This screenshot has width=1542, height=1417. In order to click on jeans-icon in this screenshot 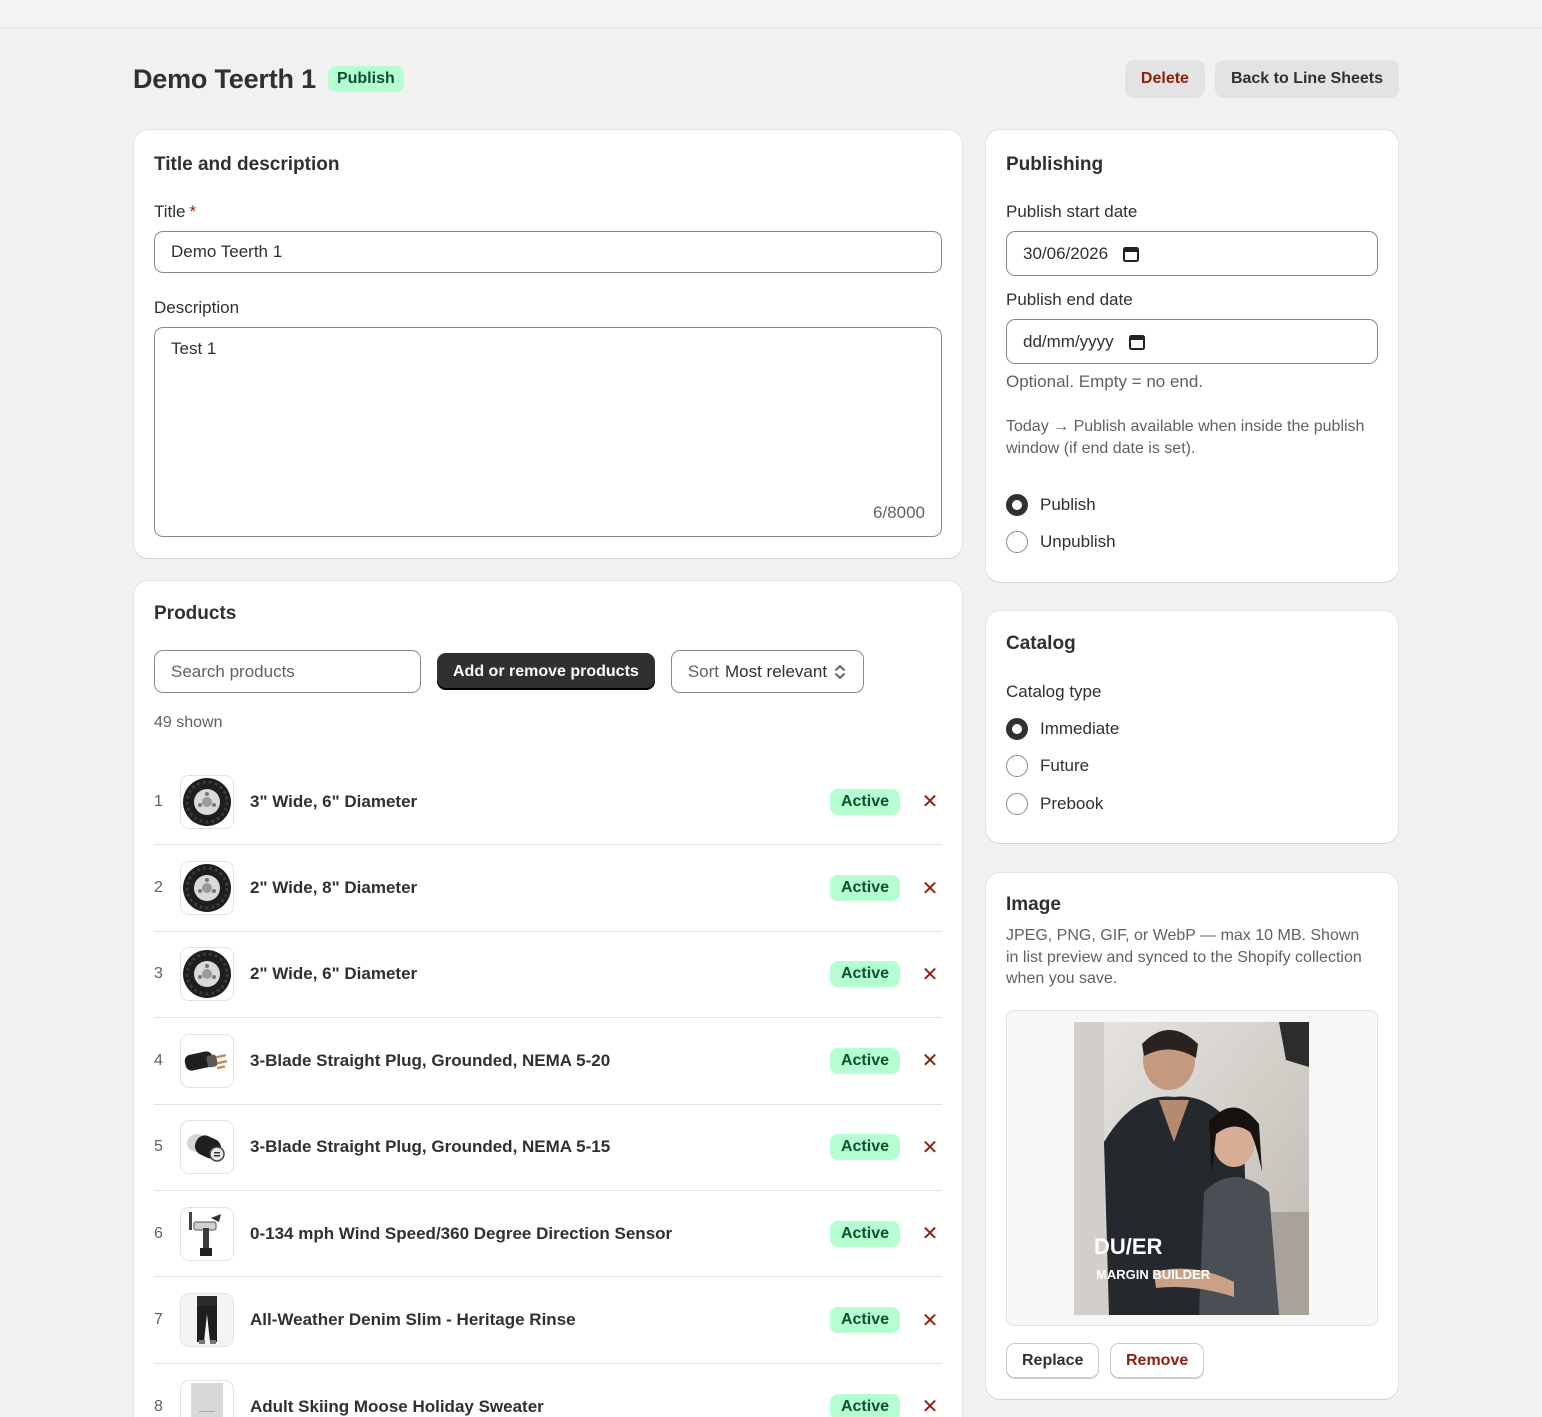, I will do `click(207, 1320)`.